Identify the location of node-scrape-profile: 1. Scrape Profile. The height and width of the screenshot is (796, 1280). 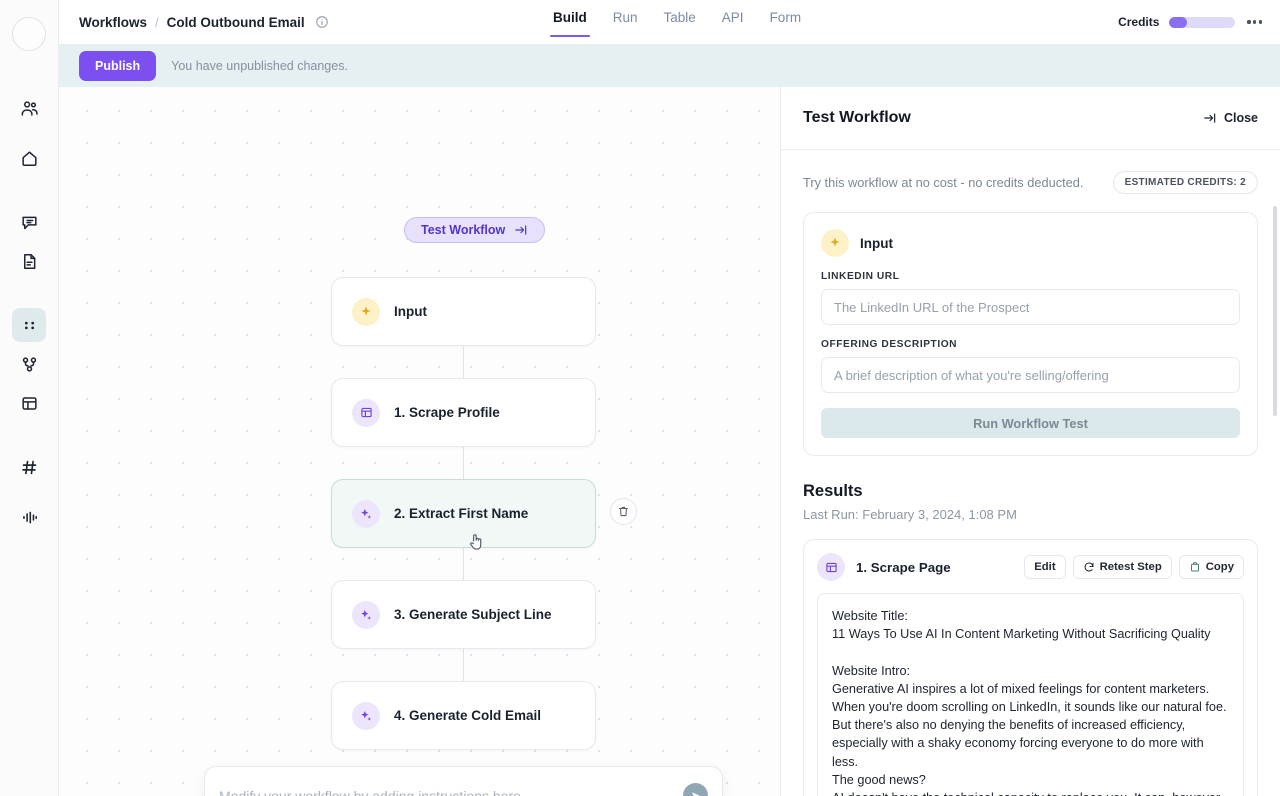
(463, 412).